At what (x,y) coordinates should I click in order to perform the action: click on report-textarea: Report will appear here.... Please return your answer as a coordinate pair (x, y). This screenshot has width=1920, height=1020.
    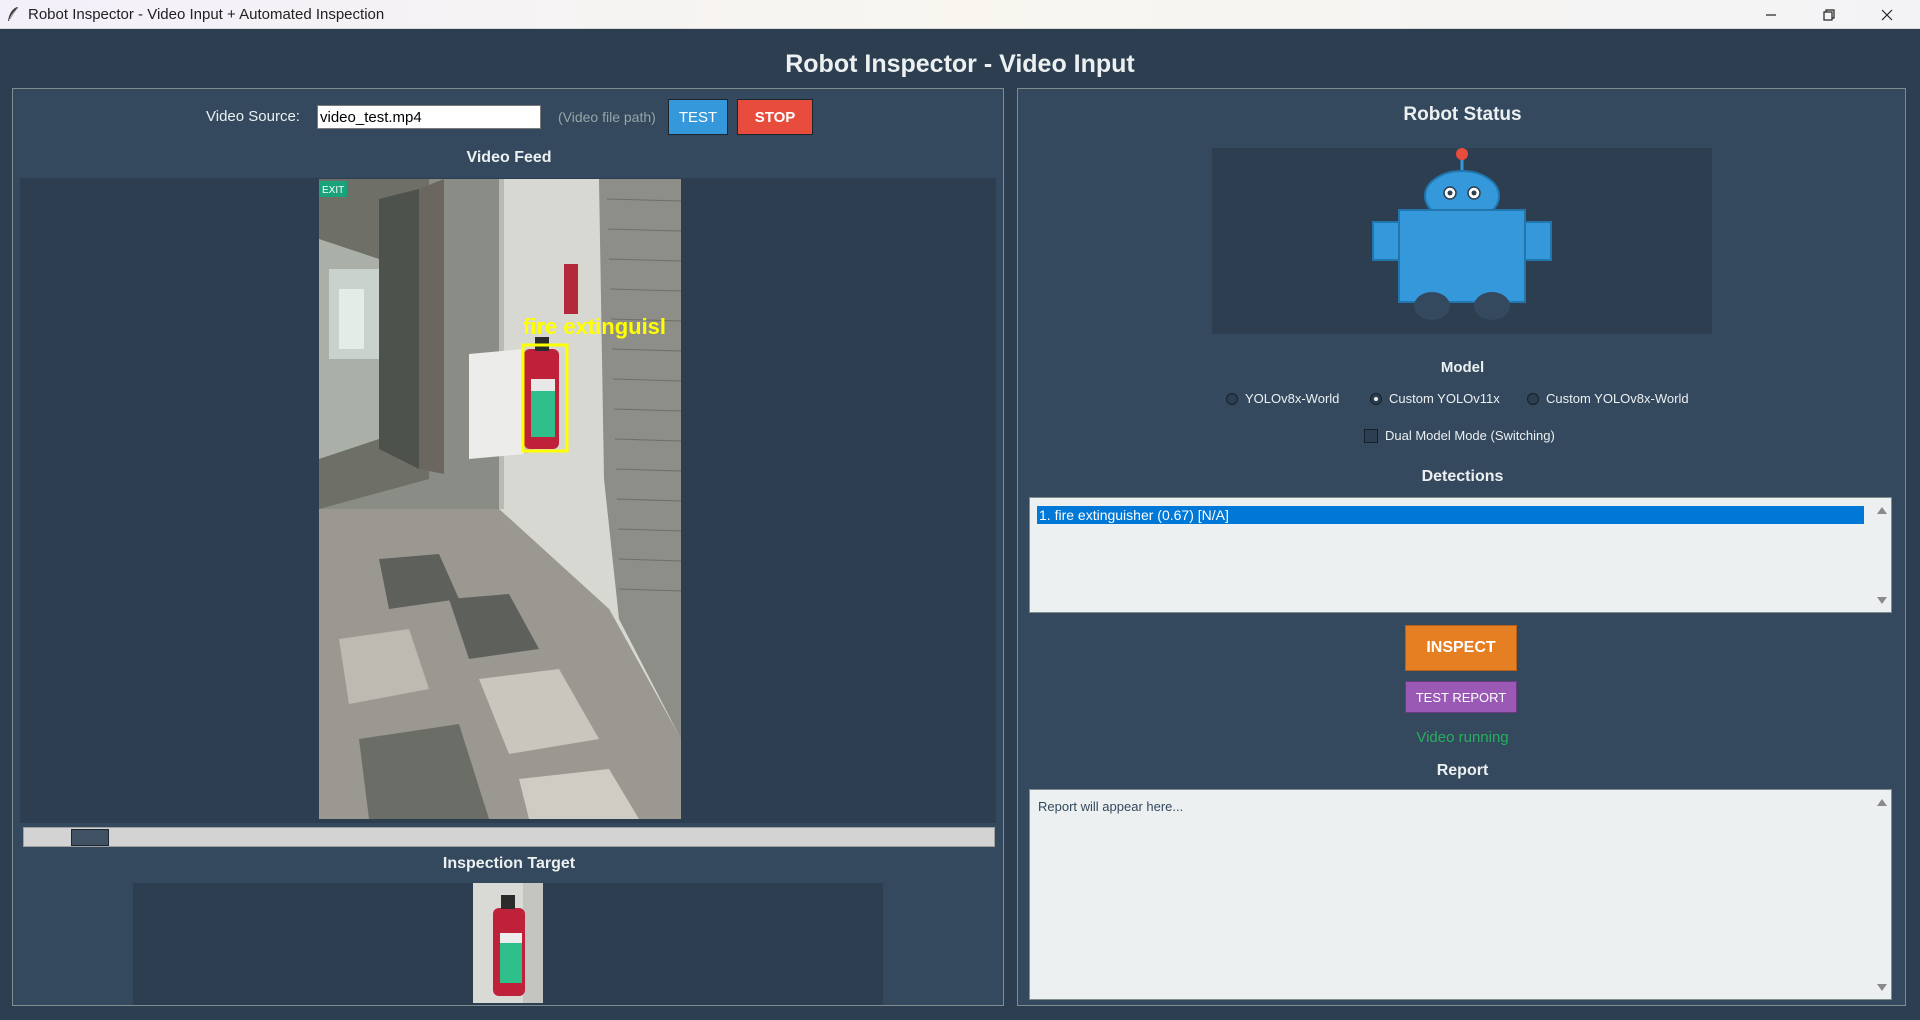
    Looking at the image, I should click on (1460, 894).